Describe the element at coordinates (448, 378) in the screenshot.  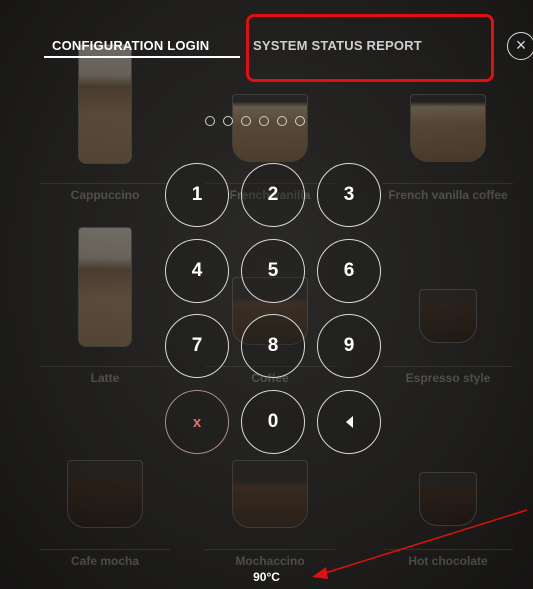
I see `drink-label: Espresso style` at that location.